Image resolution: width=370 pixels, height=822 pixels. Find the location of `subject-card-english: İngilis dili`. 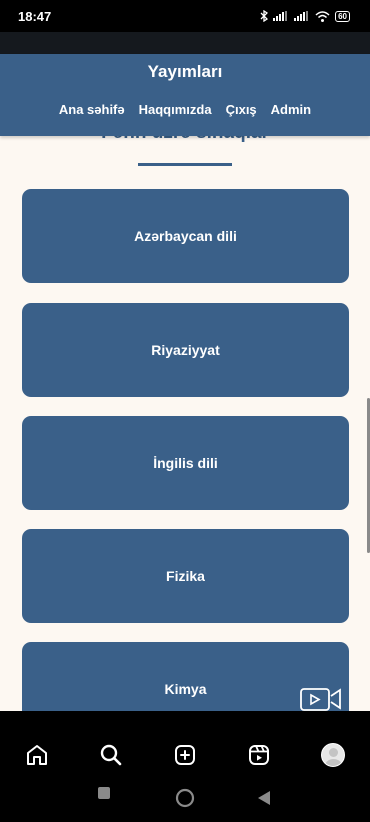

subject-card-english: İngilis dili is located at coordinates (185, 463).